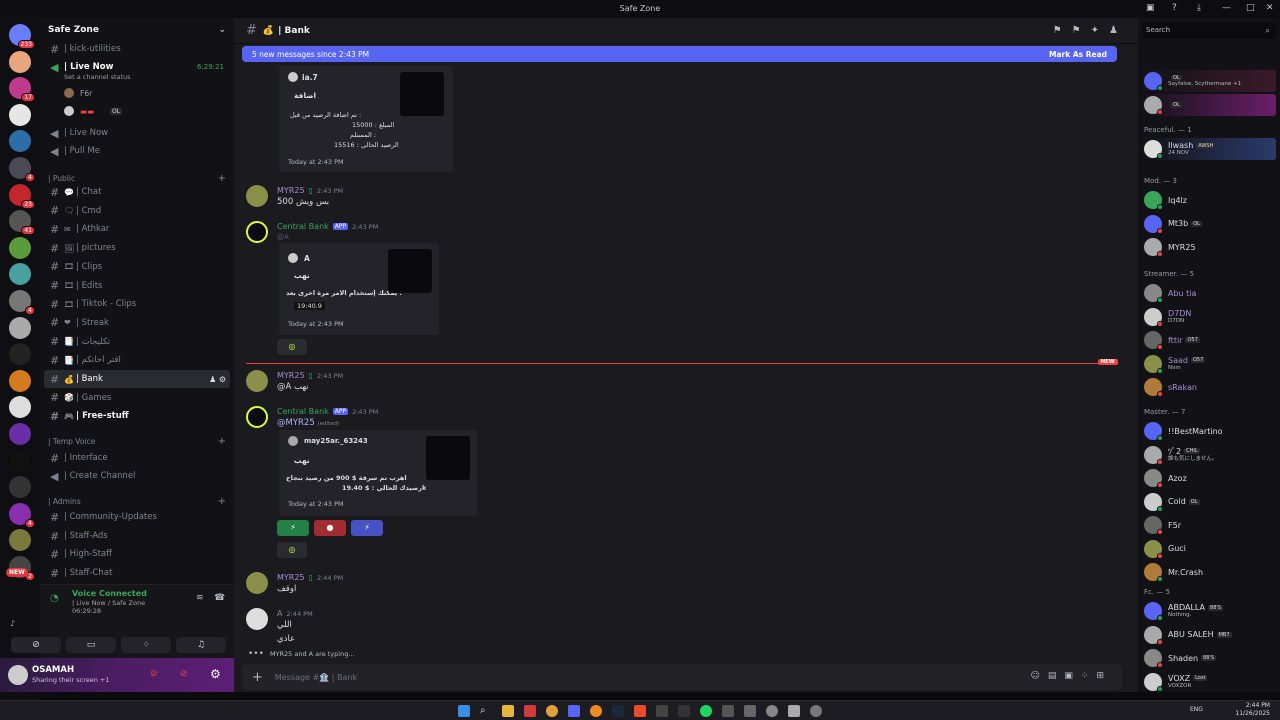  Describe the element at coordinates (330, 528) in the screenshot. I see `bank-red-button: ●` at that location.